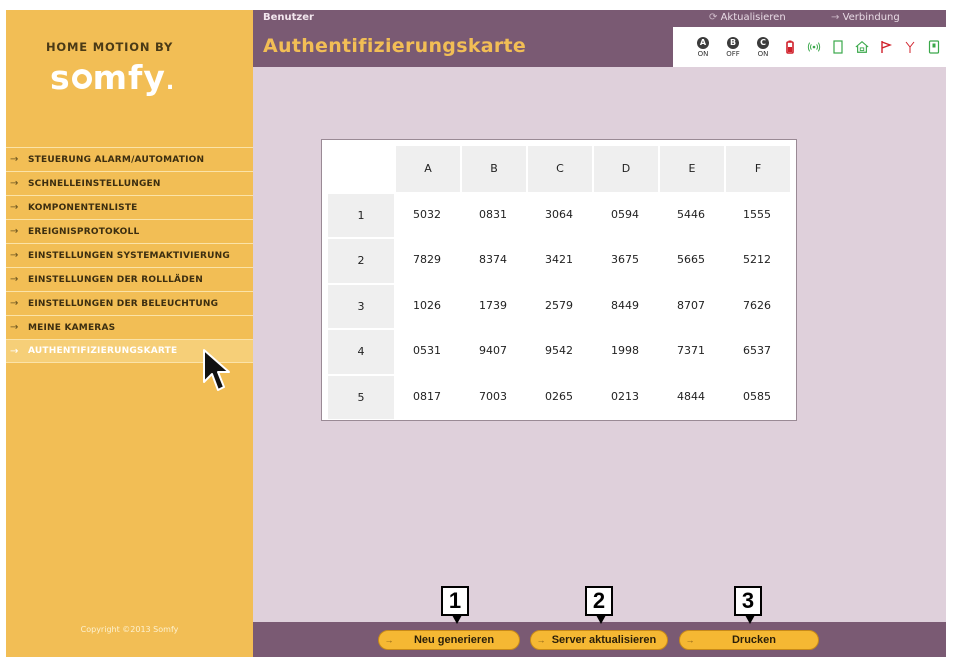 This screenshot has width=959, height=657. What do you see at coordinates (129, 279) in the screenshot?
I see `sidebar-item-einstellungen-rolllaeden: → EINSTELLUNGEN DER ROLLLÄDEN` at bounding box center [129, 279].